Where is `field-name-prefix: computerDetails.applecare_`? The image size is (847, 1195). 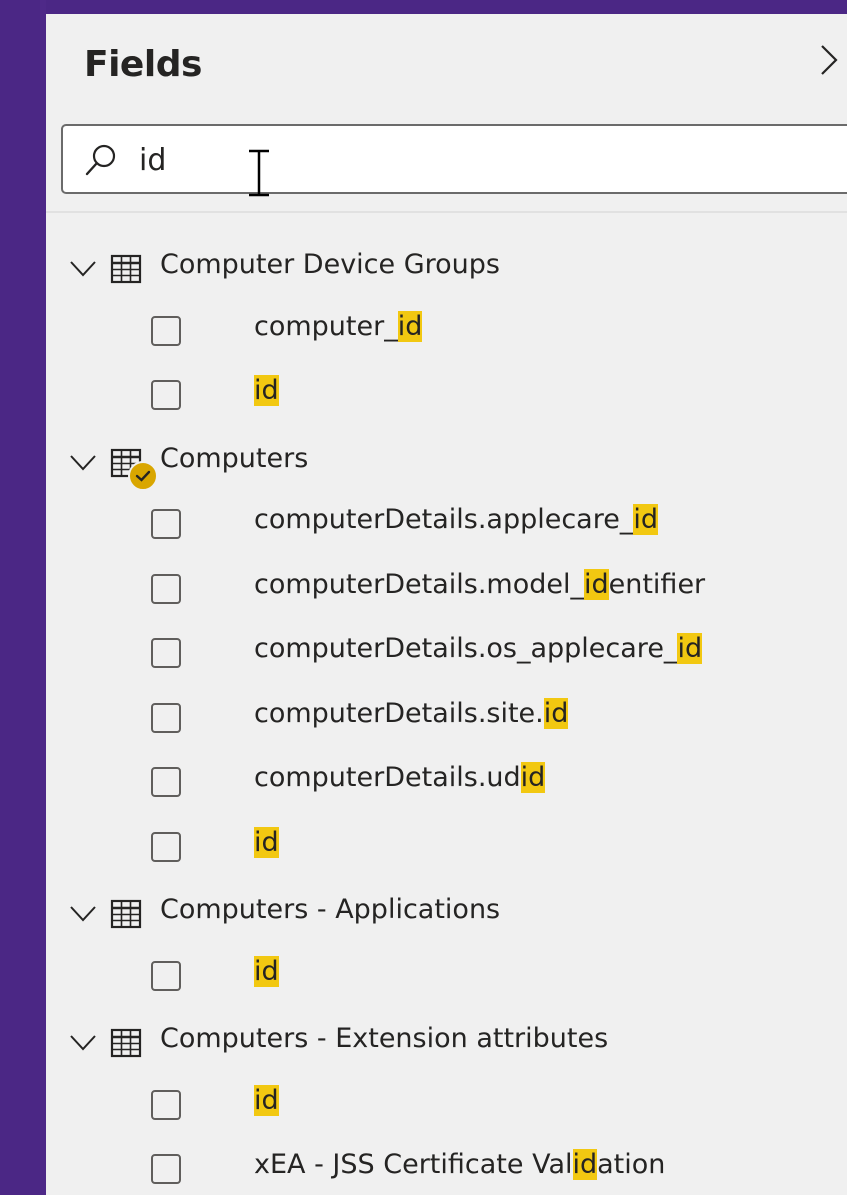
field-name-prefix: computerDetails.applecare_ is located at coordinates (444, 519).